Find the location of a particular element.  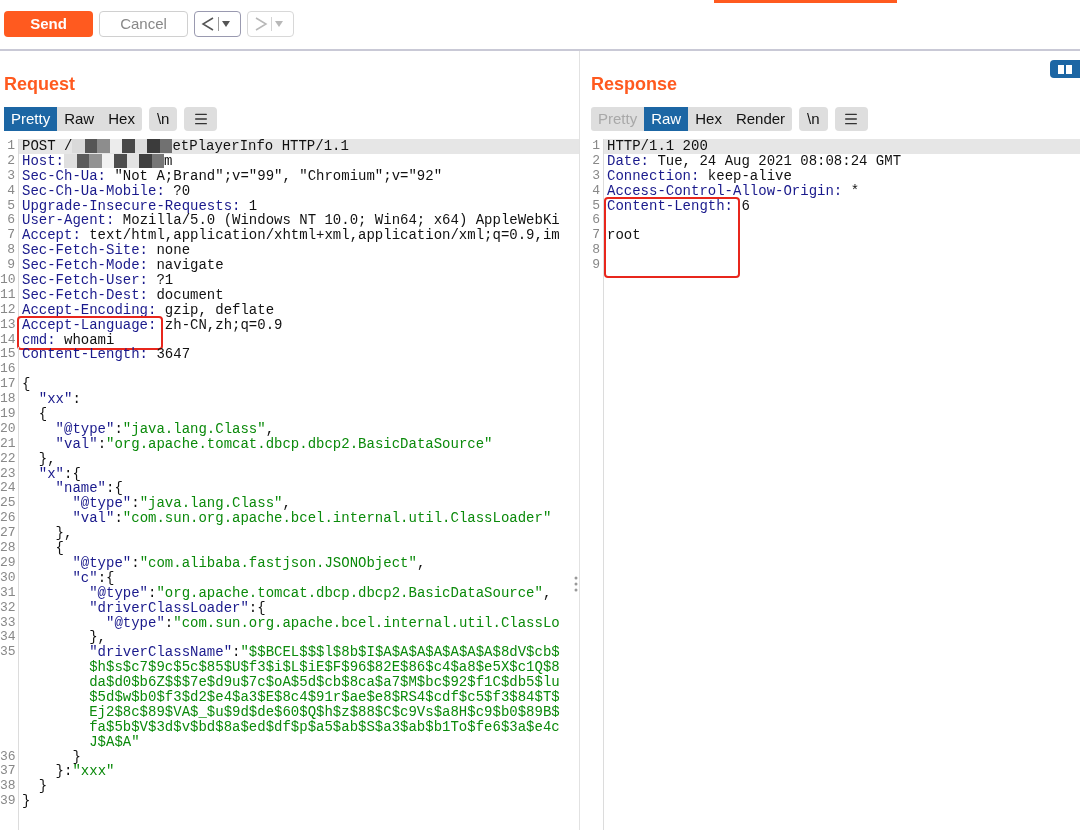

code-line: "c":{ is located at coordinates (93, 577).